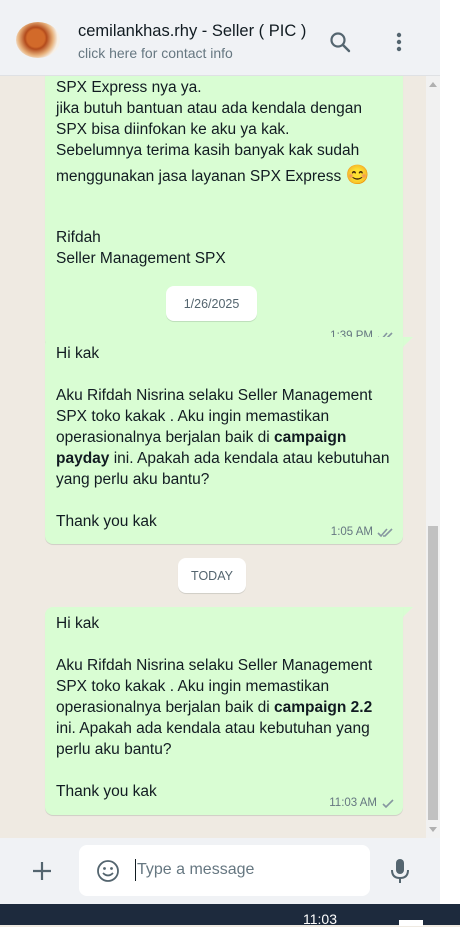 The height and width of the screenshot is (927, 460). I want to click on scroll-up-icon, so click(433, 84).